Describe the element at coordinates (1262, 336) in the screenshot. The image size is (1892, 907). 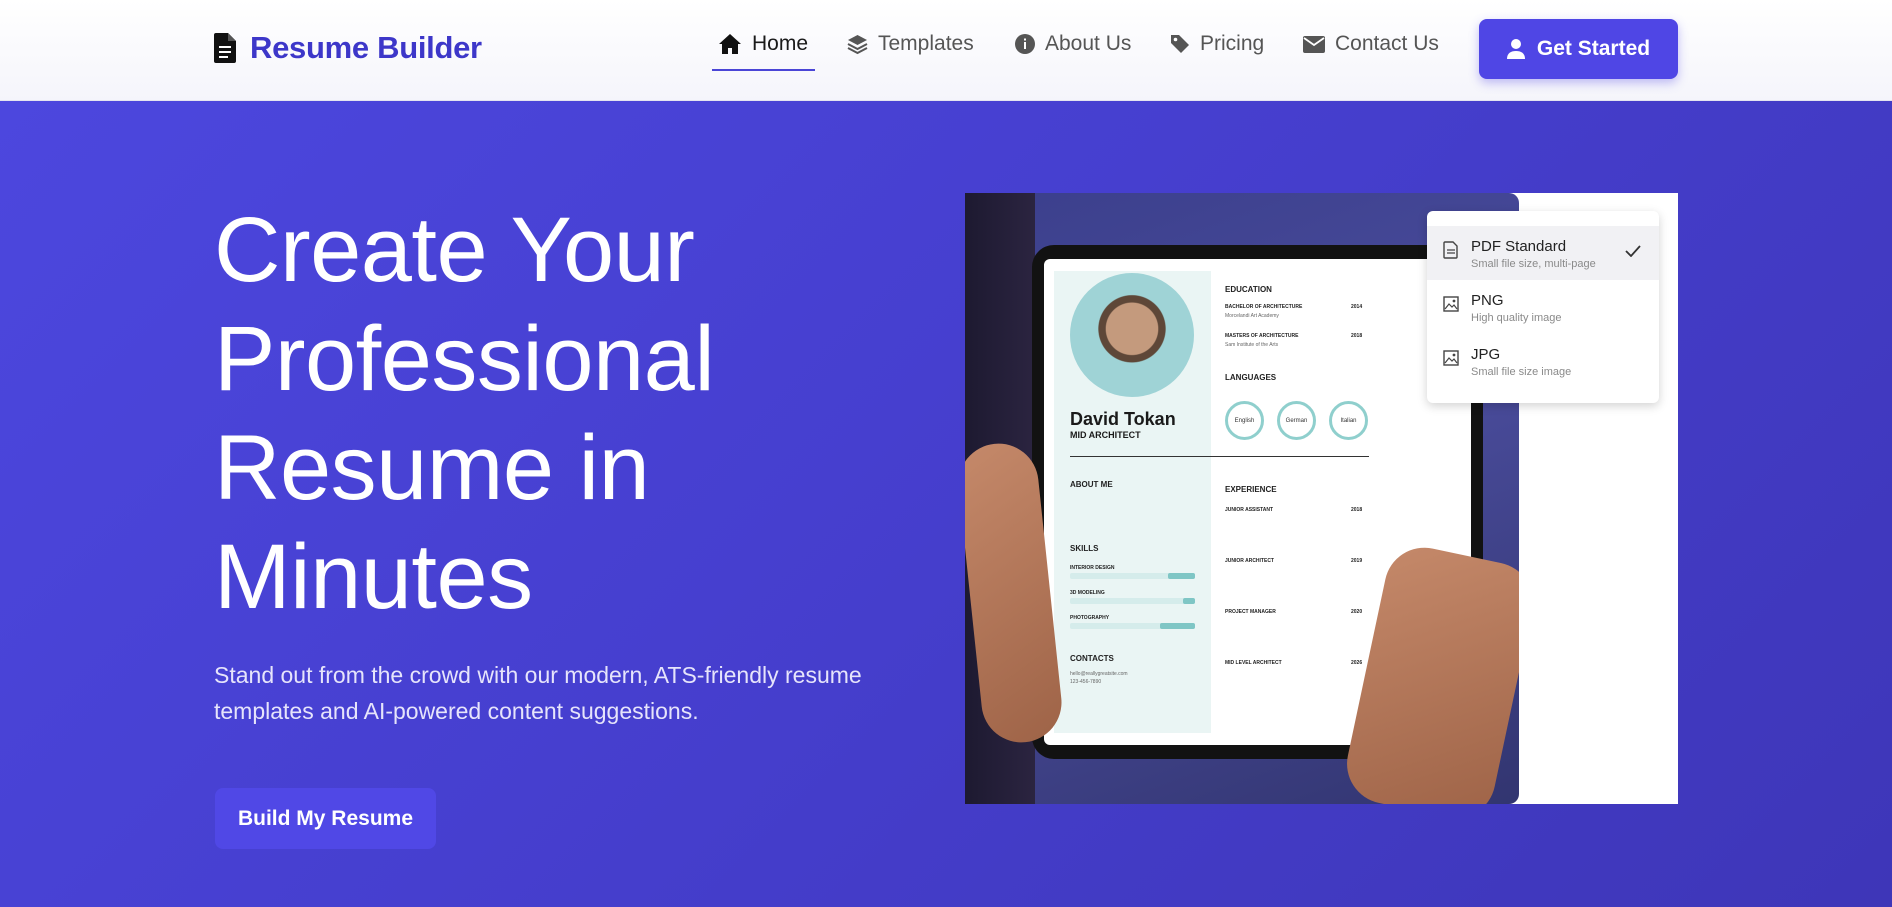
I see `resume-degree: MASTERS OF ARCHITECTURE` at that location.